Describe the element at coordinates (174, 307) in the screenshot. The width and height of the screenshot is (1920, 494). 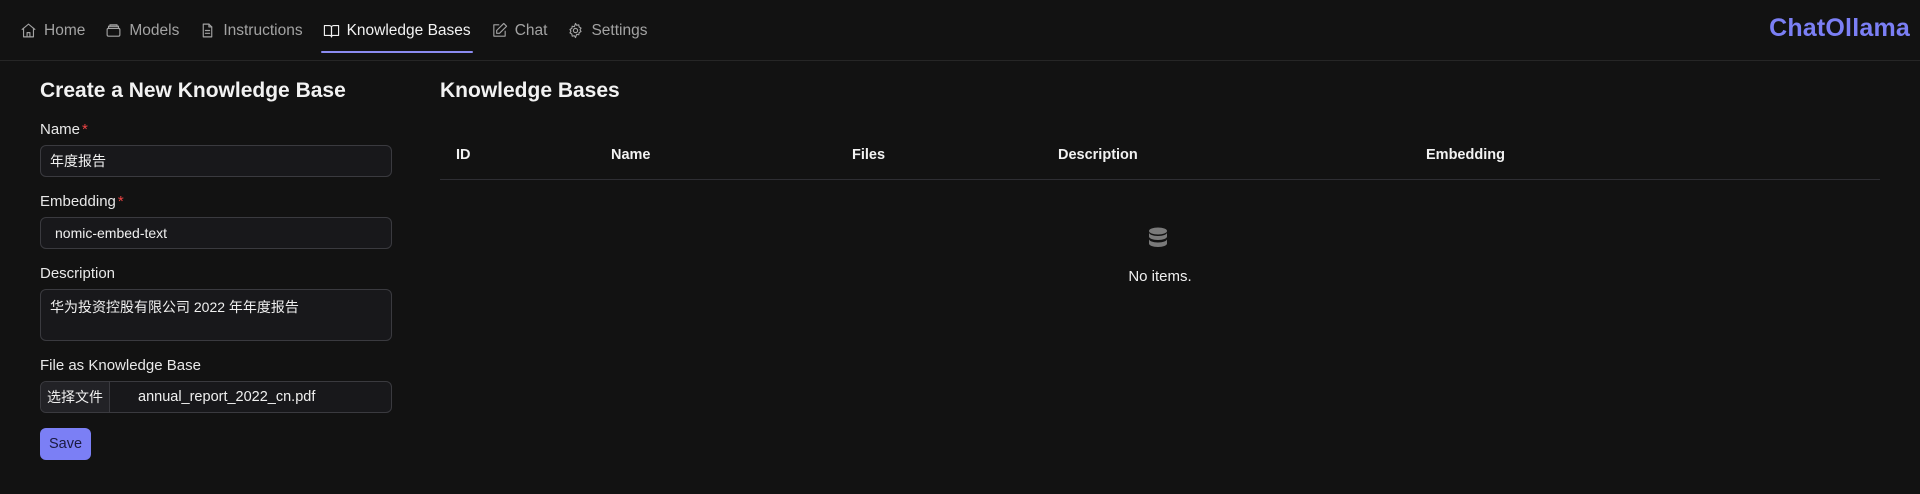
I see `description-textarea-value: 华为投资控股有限公司 2022 年年度报告` at that location.